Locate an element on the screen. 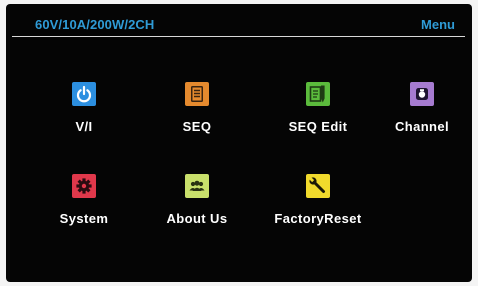 This screenshot has width=478, height=286. menu-item-vi: V/I is located at coordinates (84, 114).